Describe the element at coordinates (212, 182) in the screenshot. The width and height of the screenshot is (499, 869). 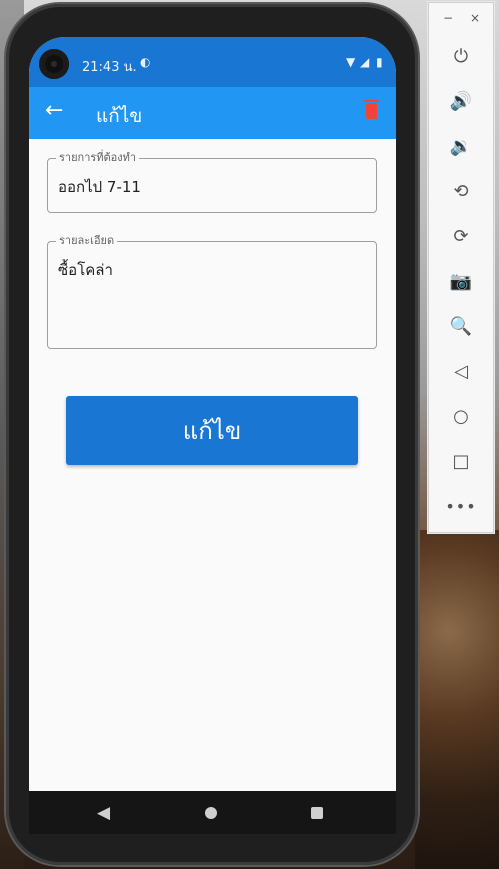
I see `todo-title-field: รายการที่ต้องทำ ออกไป 7-11` at that location.